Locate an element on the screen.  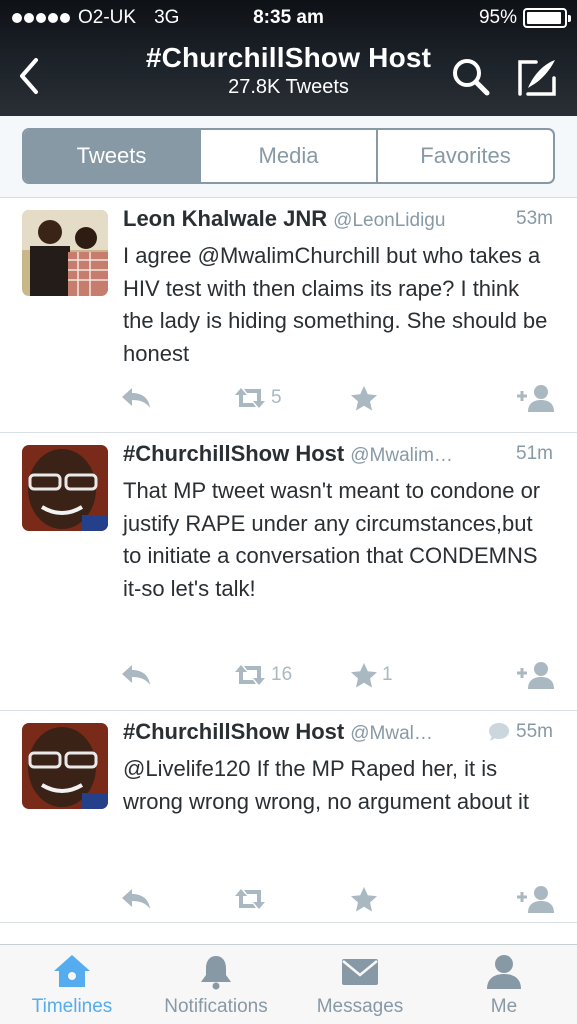
envelope-icon is located at coordinates (360, 972).